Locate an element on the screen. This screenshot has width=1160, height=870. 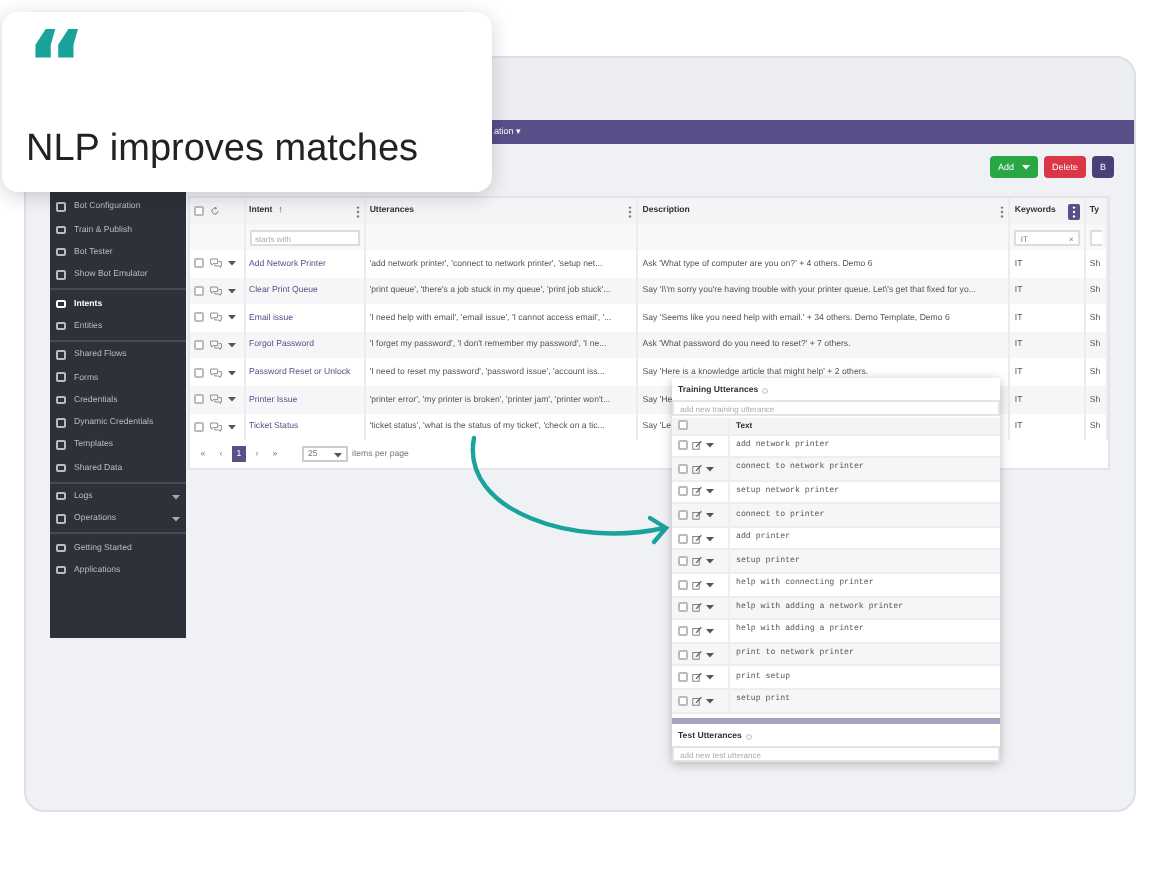
callout-text: NLP improves matches is located at coordinates (223, 150).